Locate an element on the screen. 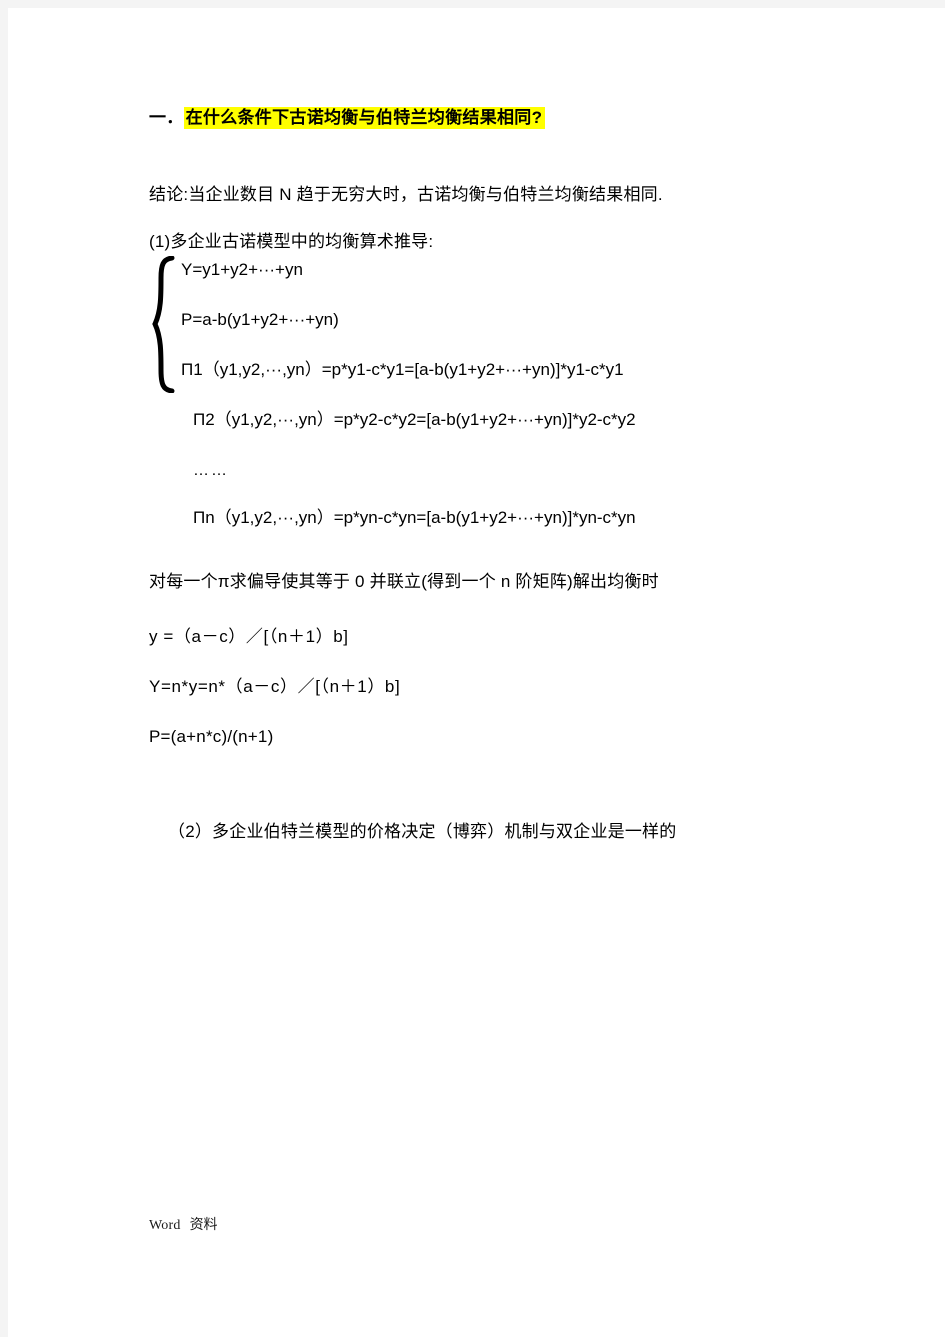  section-2-heading: （2）多企业伯特兰模型的价格决定（博弈）机制与双企业是一样的 is located at coordinates (422, 831).